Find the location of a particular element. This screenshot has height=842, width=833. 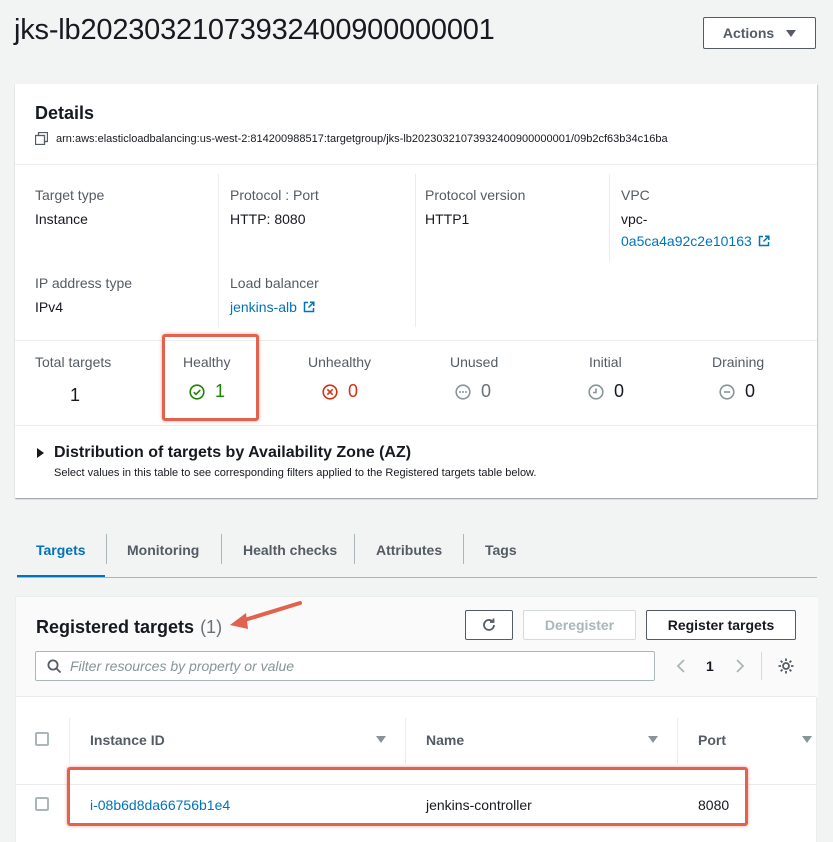

registered-targets-heading: Registered targets (1) is located at coordinates (129, 627).